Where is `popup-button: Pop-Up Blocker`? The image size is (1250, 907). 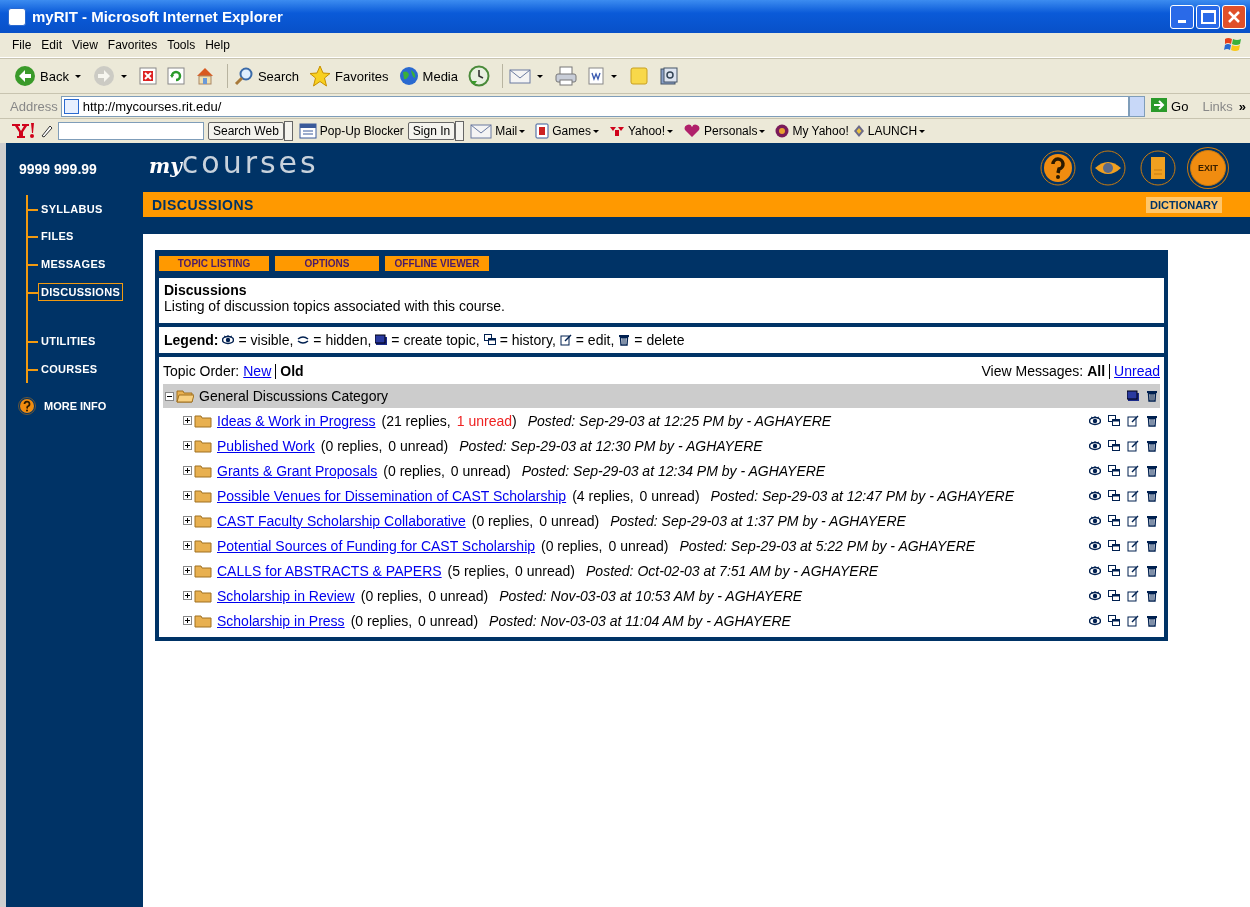
popup-button: Pop-Up Blocker is located at coordinates (351, 131).